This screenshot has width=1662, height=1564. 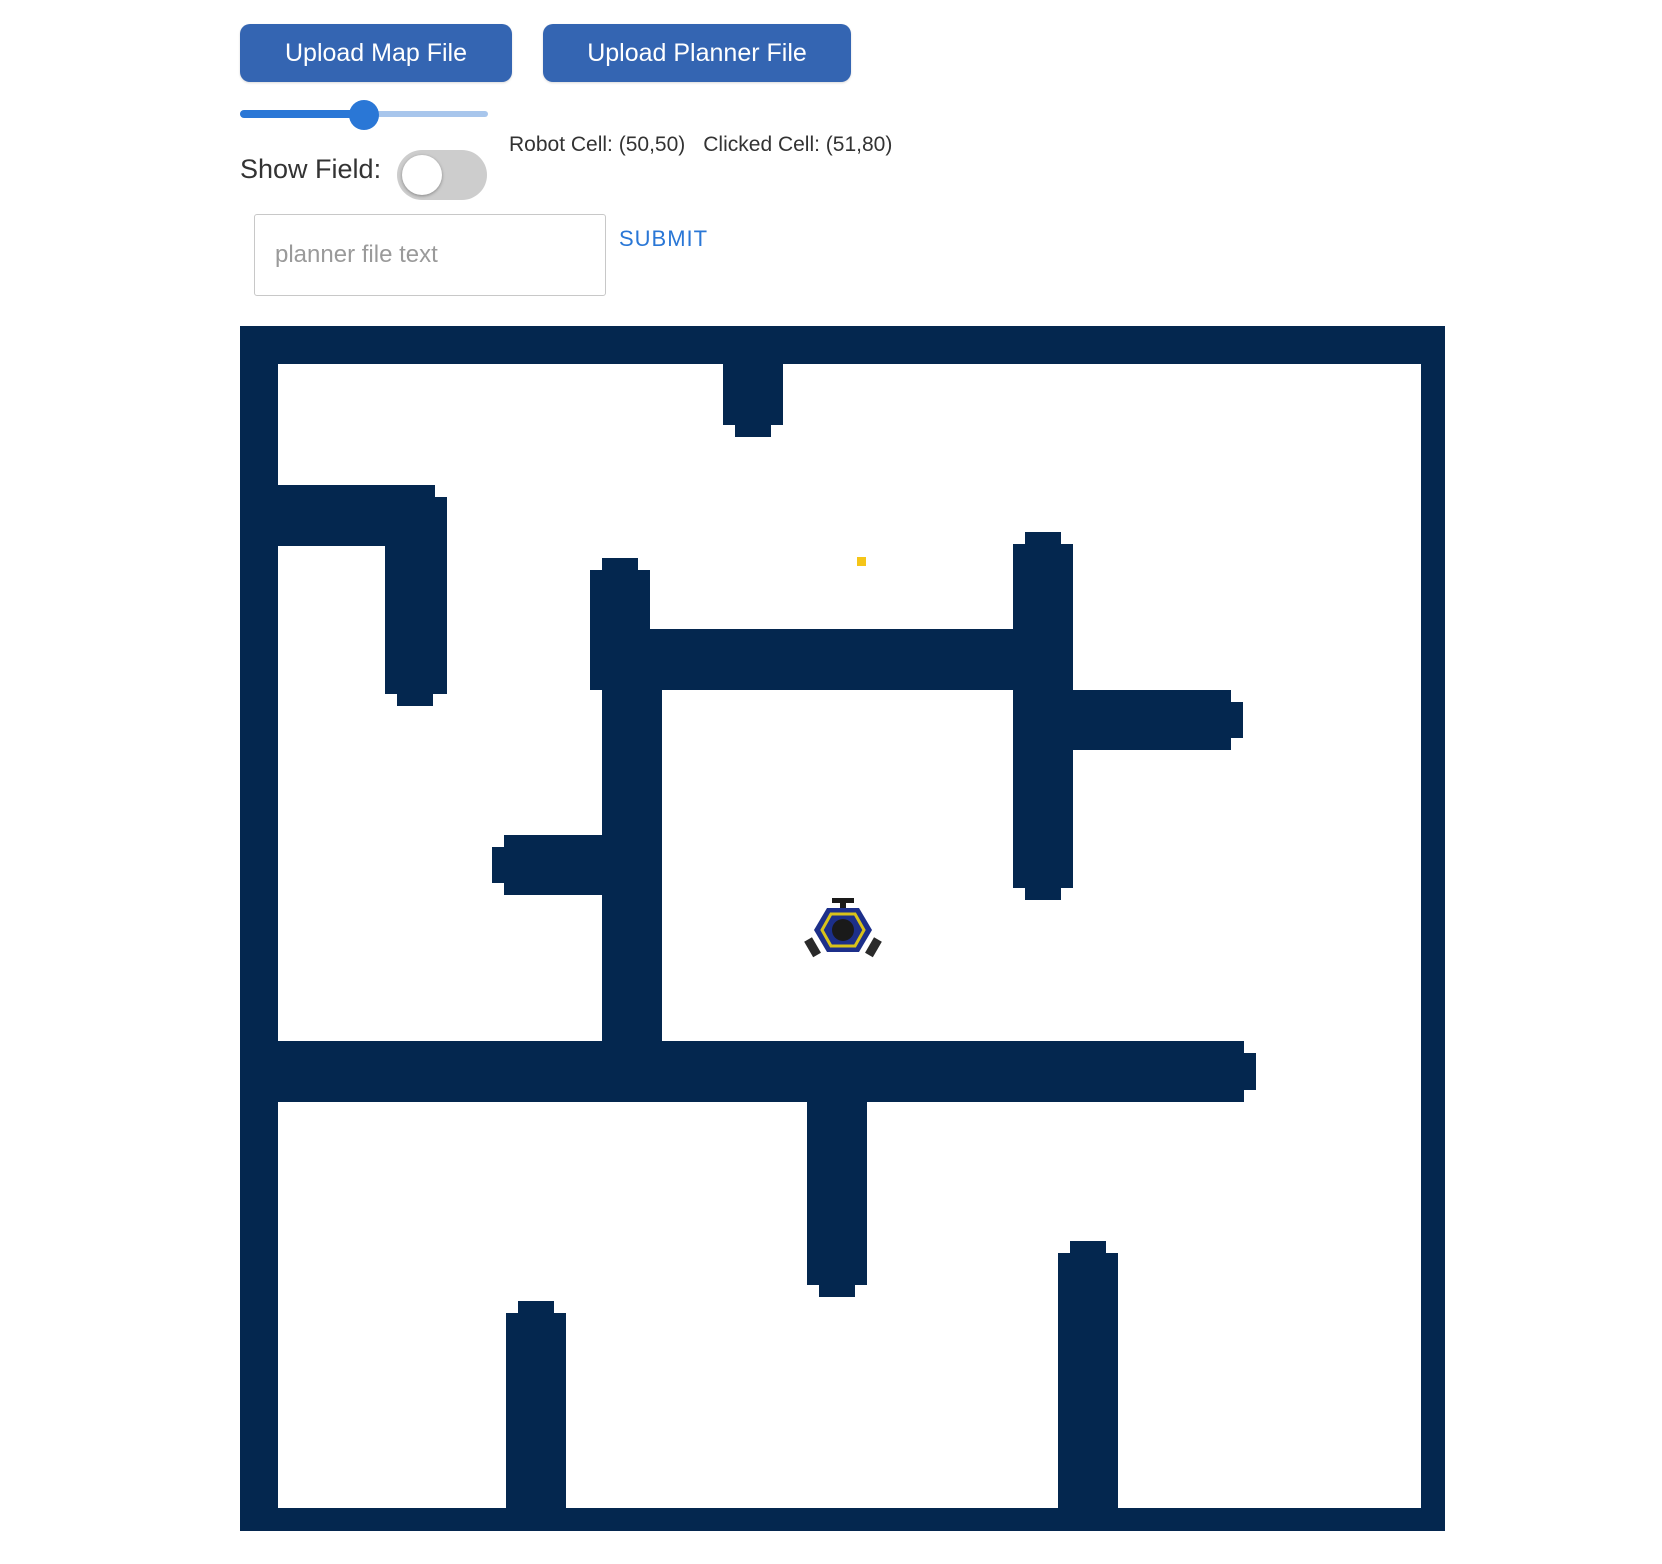 I want to click on upload-map-button: Upload Map File, so click(x=376, y=53).